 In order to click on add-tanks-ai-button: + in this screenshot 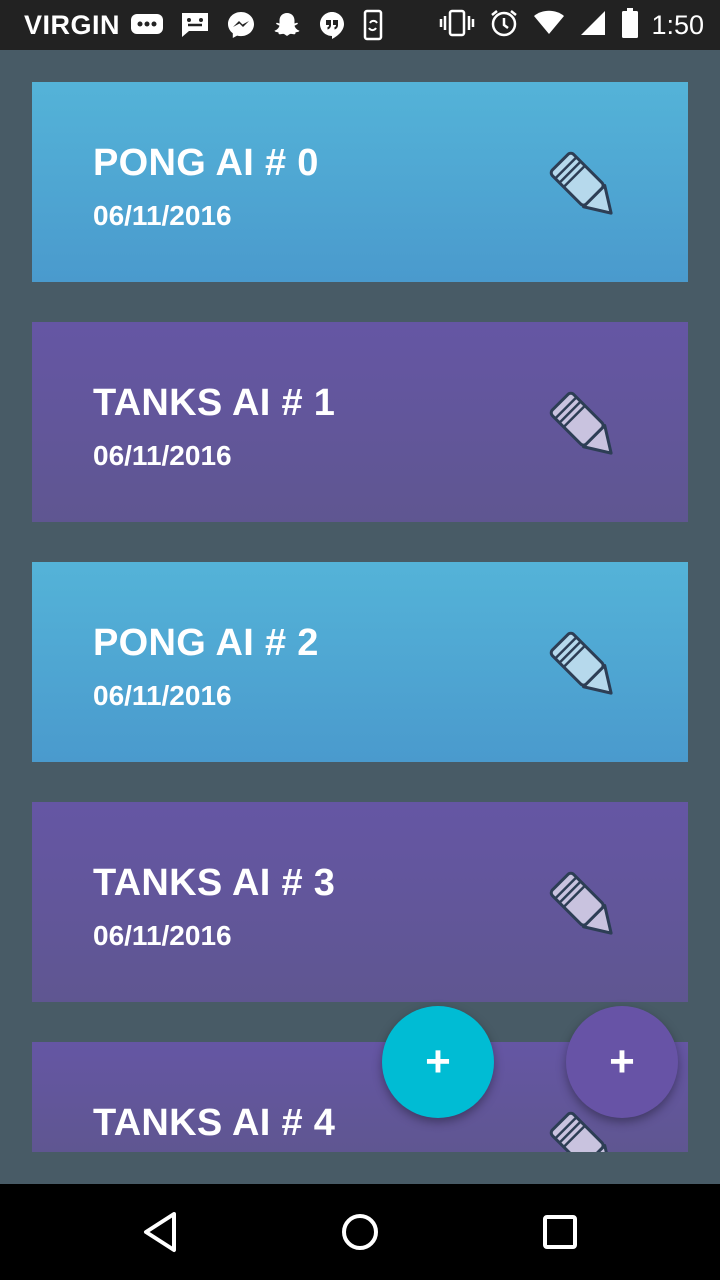, I will do `click(622, 1062)`.